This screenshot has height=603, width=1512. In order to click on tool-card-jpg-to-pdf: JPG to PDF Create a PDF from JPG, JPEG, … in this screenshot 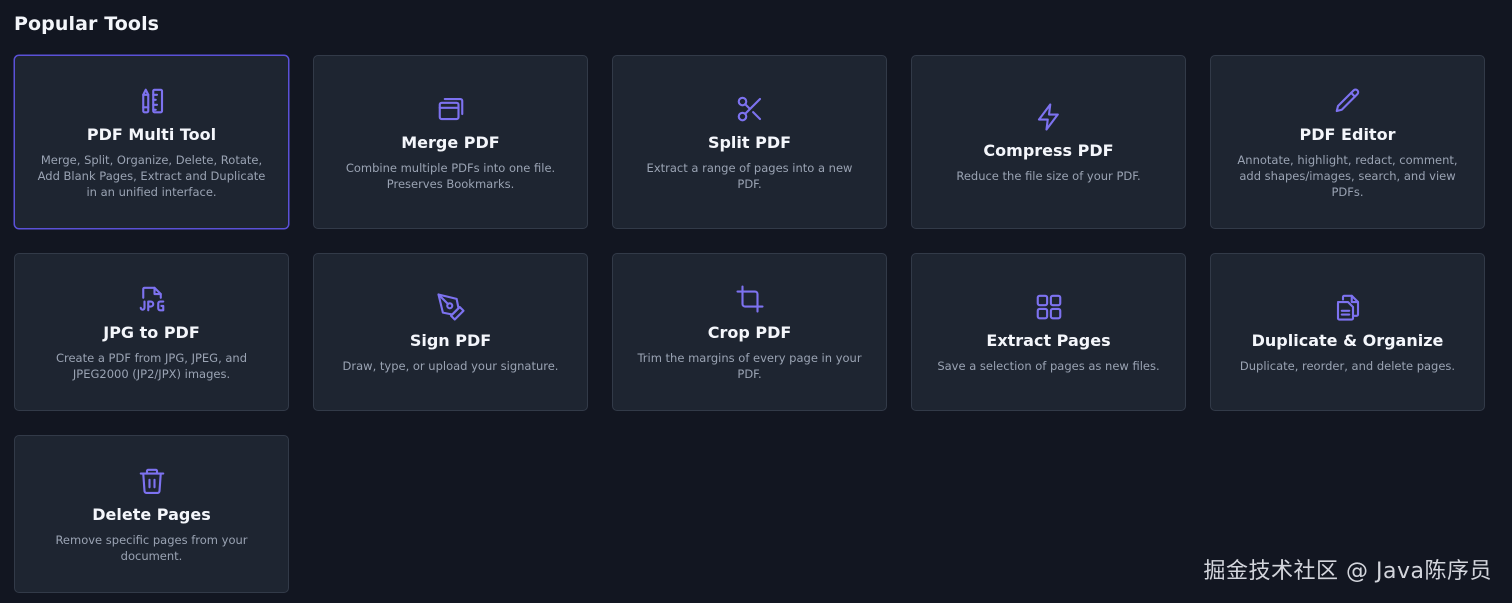, I will do `click(151, 332)`.